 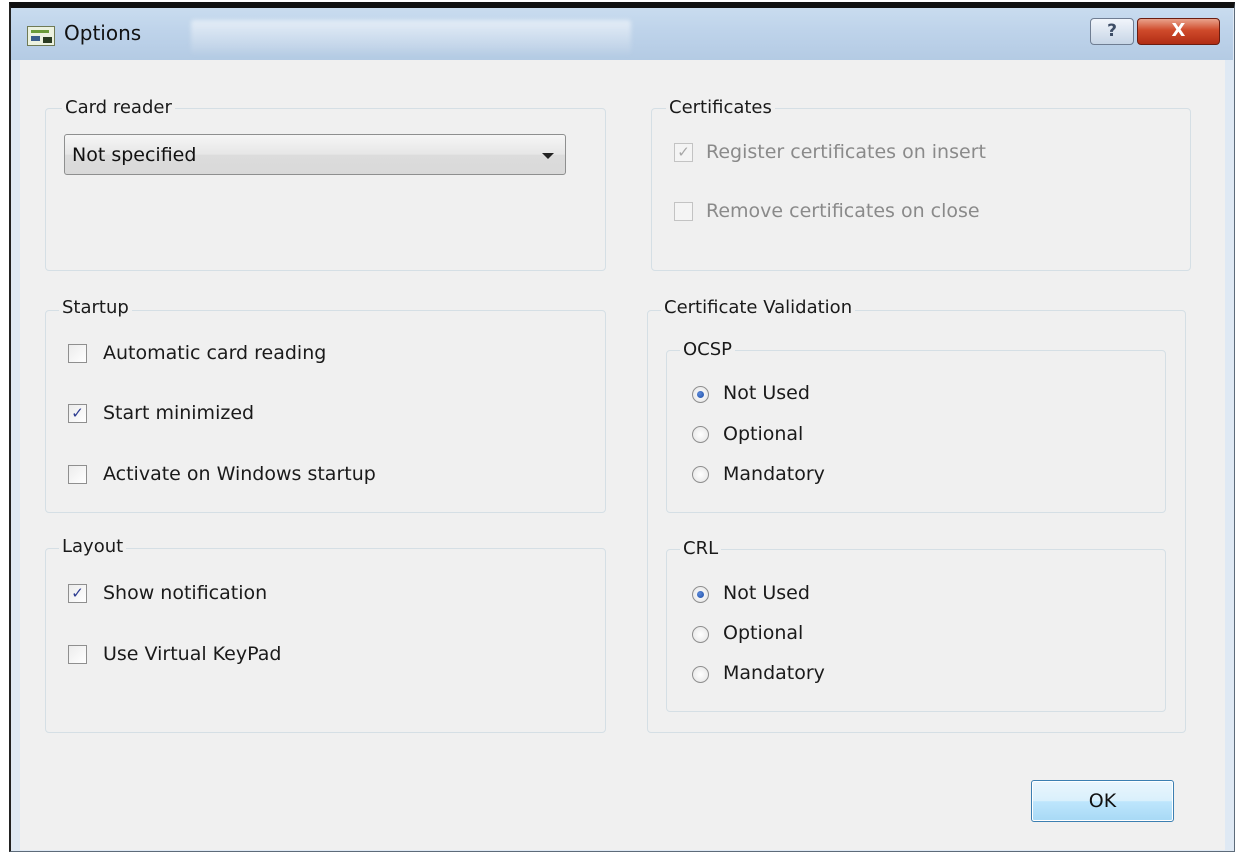 What do you see at coordinates (758, 308) in the screenshot?
I see `certificate-validation-group-title: Certificate Validation` at bounding box center [758, 308].